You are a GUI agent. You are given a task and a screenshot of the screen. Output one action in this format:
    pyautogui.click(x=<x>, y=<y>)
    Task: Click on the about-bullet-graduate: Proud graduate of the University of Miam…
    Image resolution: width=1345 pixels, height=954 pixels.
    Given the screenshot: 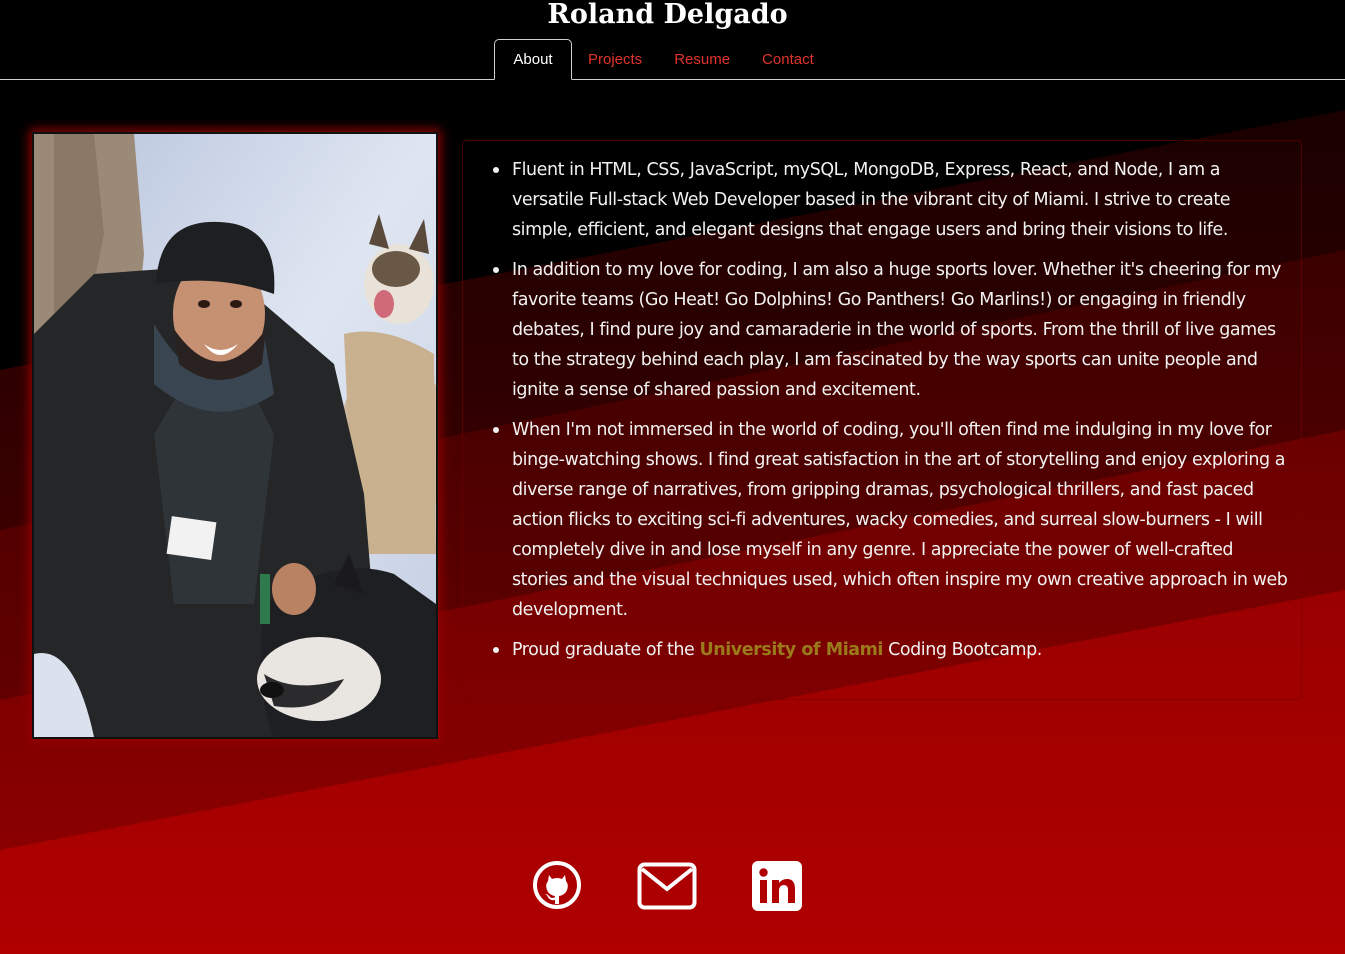 What is the action you would take?
    pyautogui.click(x=892, y=650)
    